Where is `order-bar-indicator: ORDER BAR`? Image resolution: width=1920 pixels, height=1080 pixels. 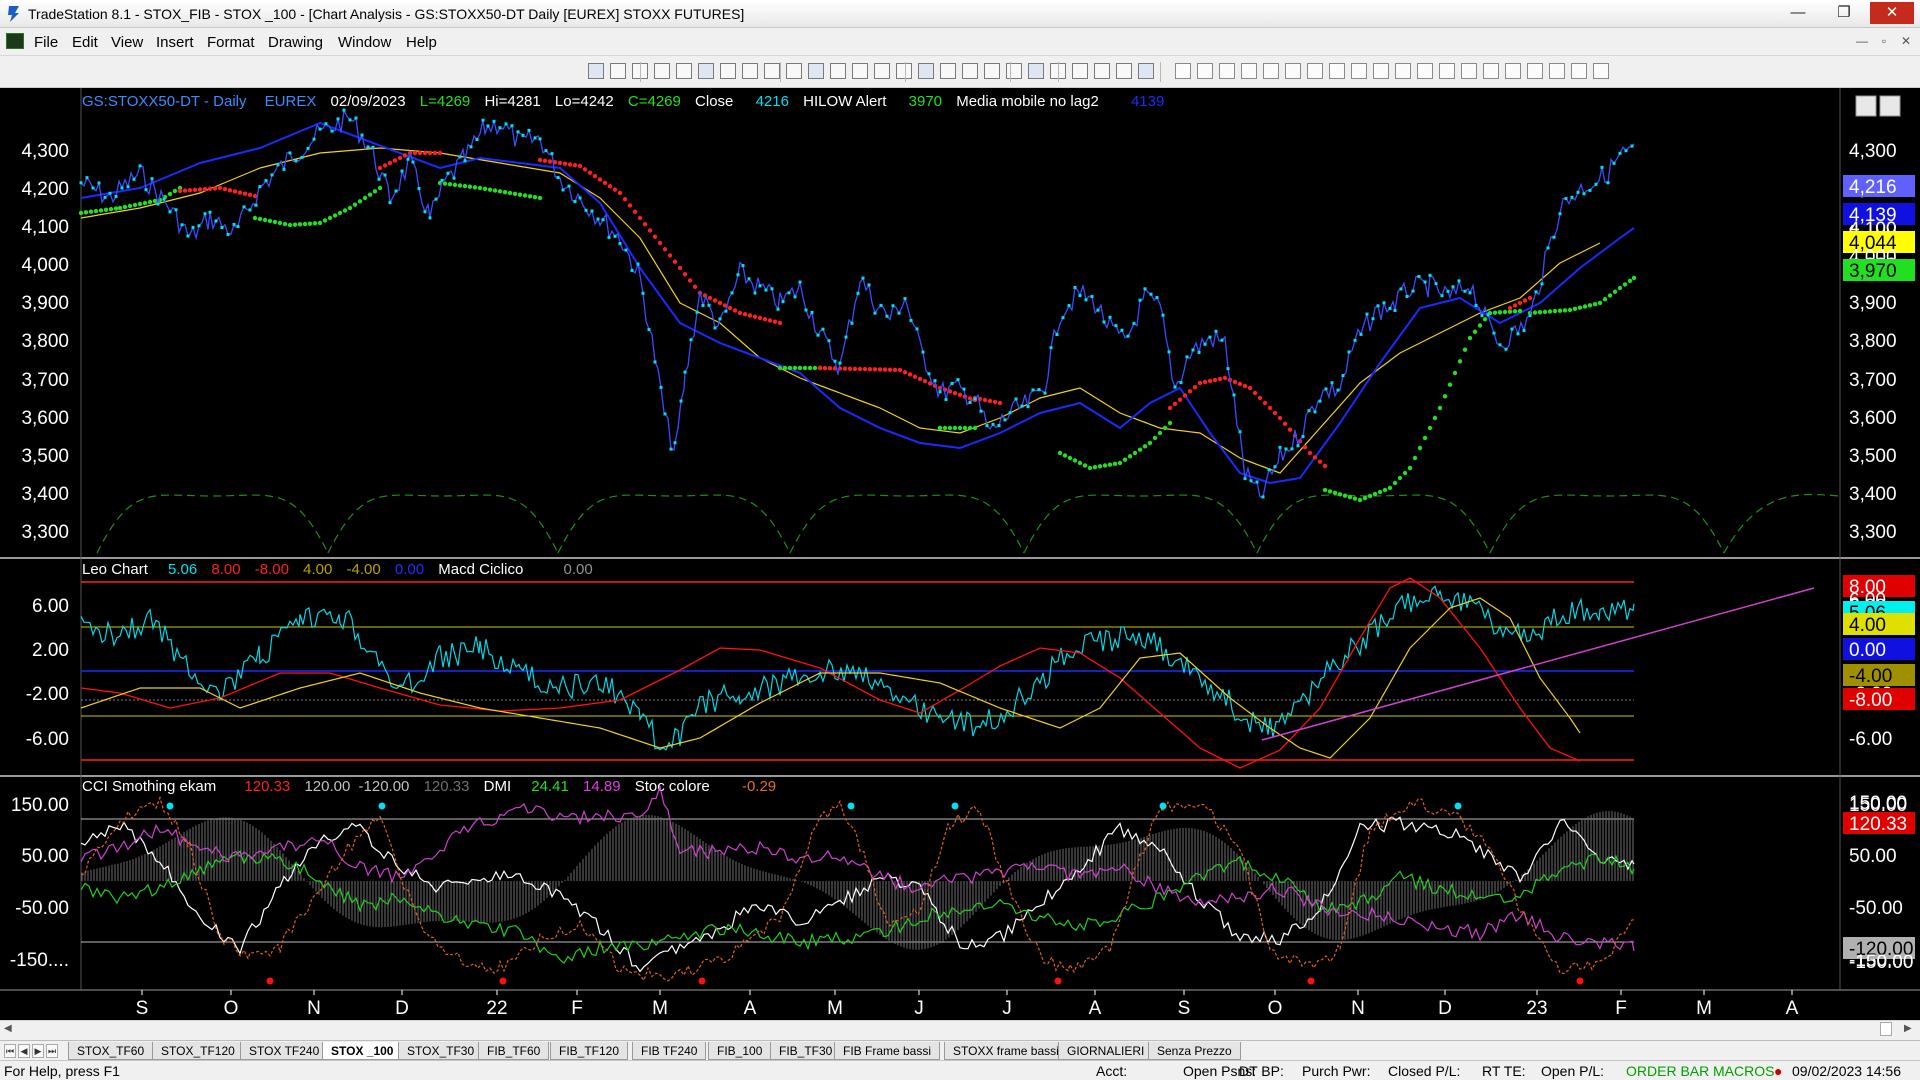
order-bar-indicator: ORDER BAR is located at coordinates (1667, 1071).